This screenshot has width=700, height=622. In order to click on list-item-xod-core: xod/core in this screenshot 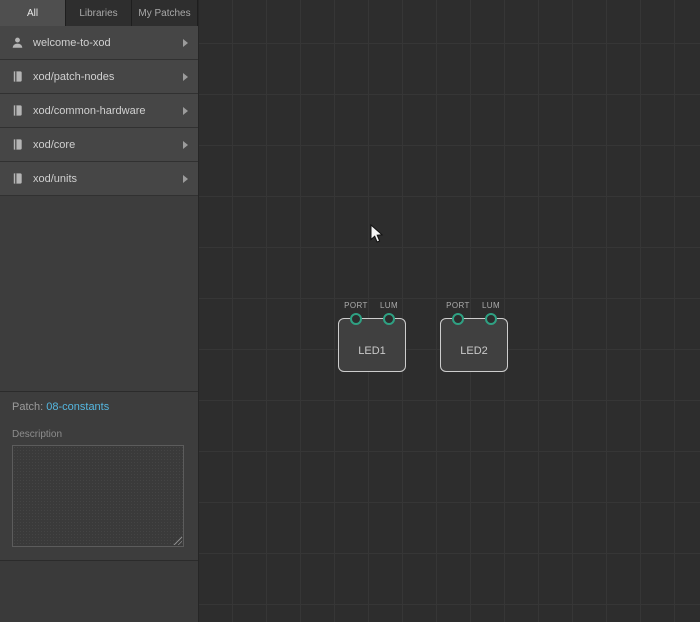, I will do `click(99, 145)`.